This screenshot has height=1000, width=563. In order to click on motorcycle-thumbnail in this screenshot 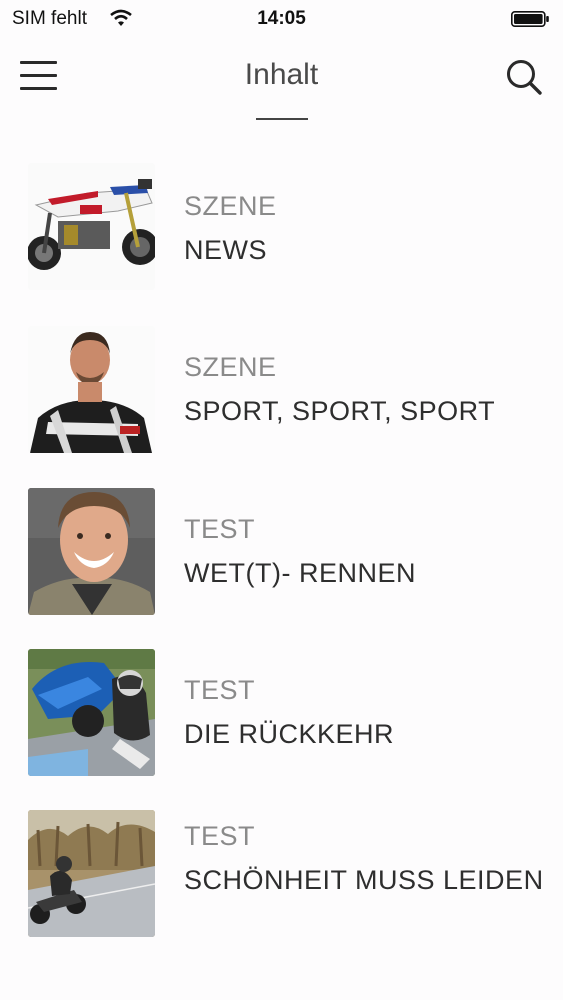, I will do `click(91, 226)`.